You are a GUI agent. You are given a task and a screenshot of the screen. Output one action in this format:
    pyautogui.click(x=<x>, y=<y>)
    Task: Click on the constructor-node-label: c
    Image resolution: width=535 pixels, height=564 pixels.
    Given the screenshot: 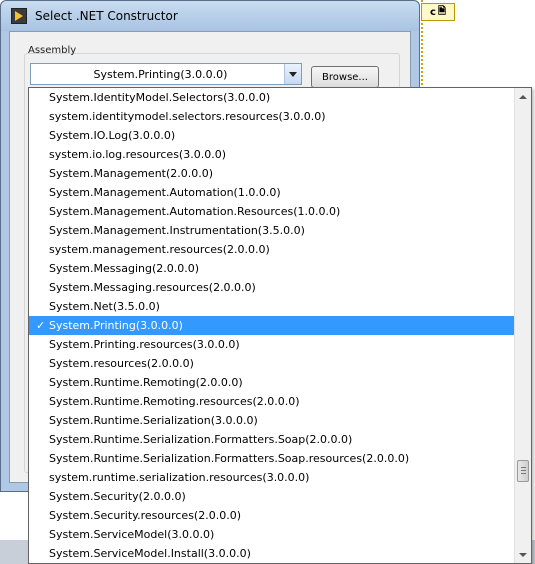 What is the action you would take?
    pyautogui.click(x=433, y=12)
    